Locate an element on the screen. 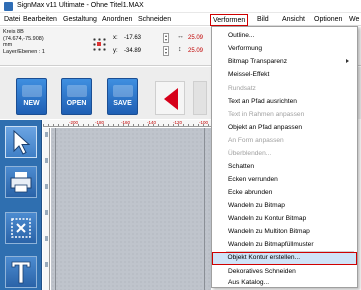  title-bar: SignMax v11 Ultimate - Ohne Titel1.MAX is located at coordinates (180, 6).